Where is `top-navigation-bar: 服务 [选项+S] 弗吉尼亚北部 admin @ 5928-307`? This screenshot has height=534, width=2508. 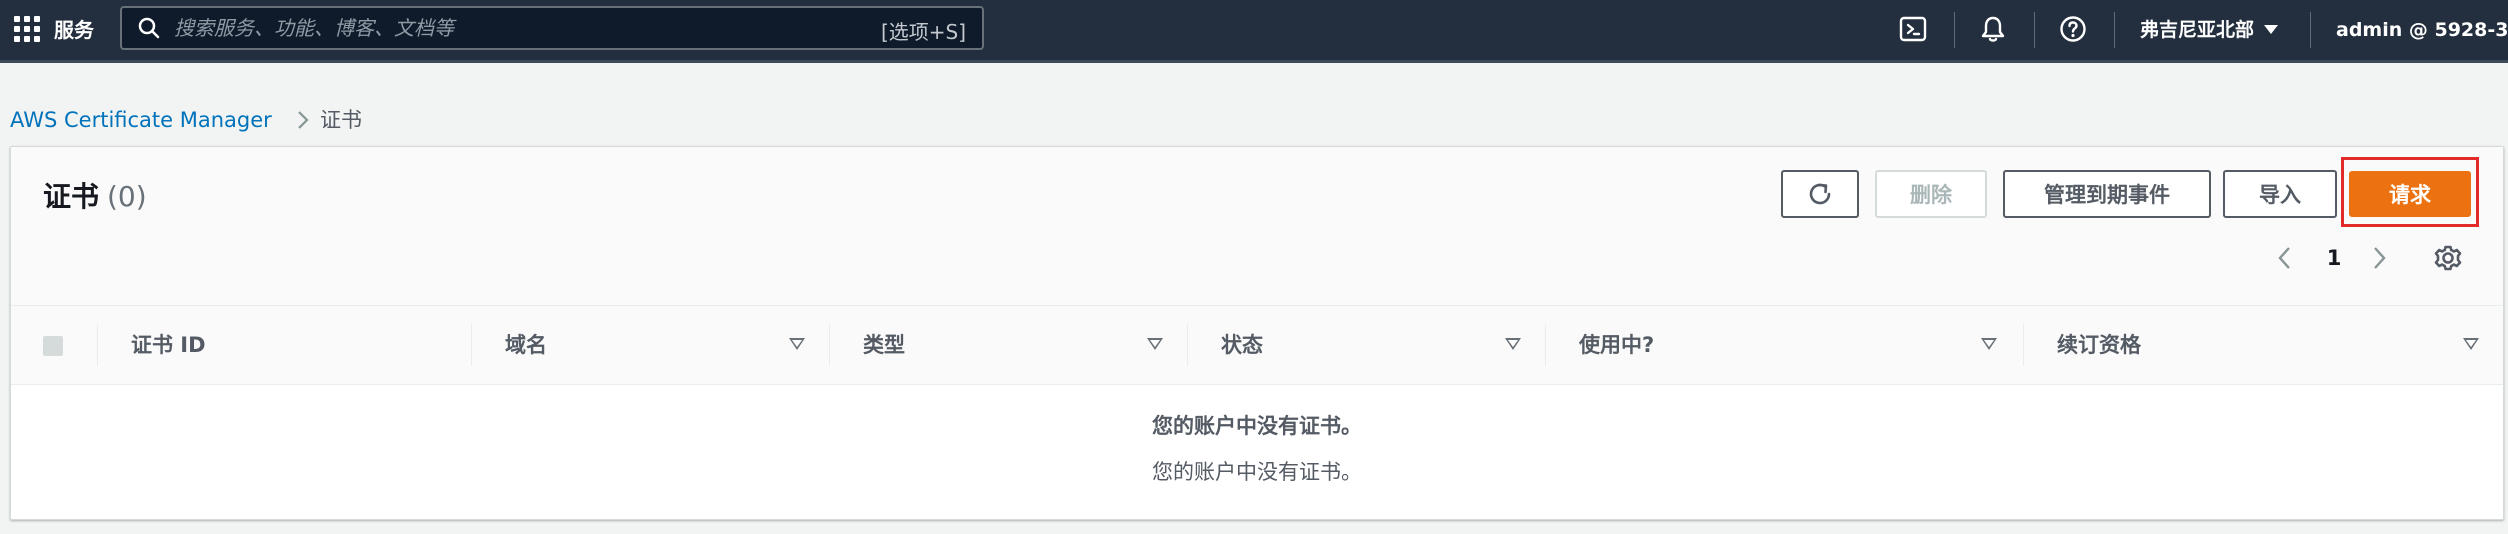
top-navigation-bar: 服务 [选项+S] 弗吉尼亚北部 admin @ 5928-307 is located at coordinates (1254, 31).